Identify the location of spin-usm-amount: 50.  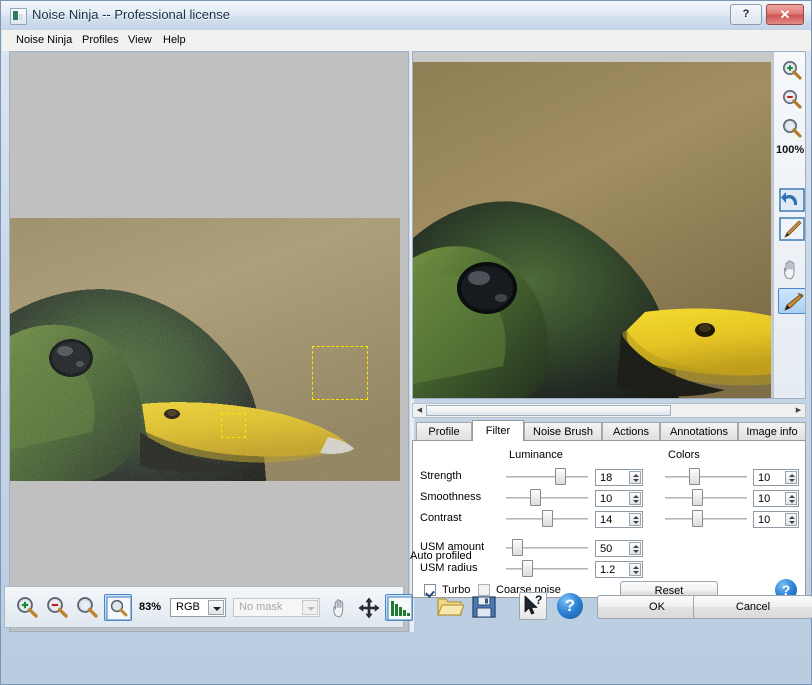
(619, 548).